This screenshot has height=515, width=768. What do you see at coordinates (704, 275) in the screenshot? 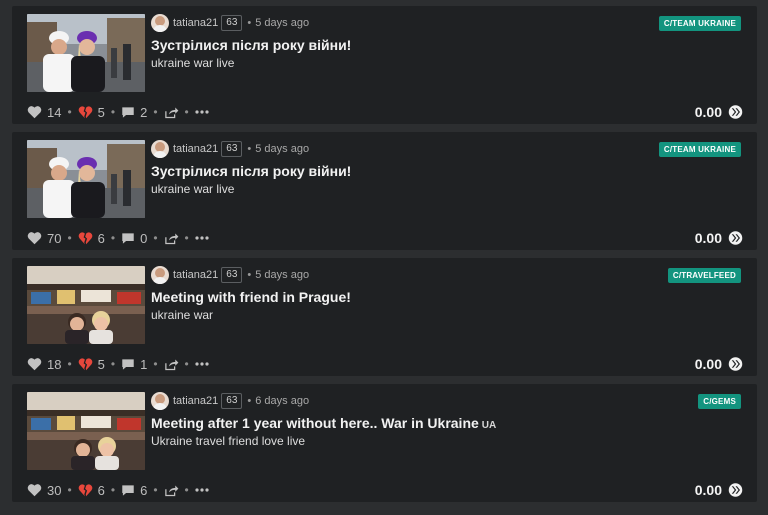
I see `community-badge: C/TRAVELFEED` at bounding box center [704, 275].